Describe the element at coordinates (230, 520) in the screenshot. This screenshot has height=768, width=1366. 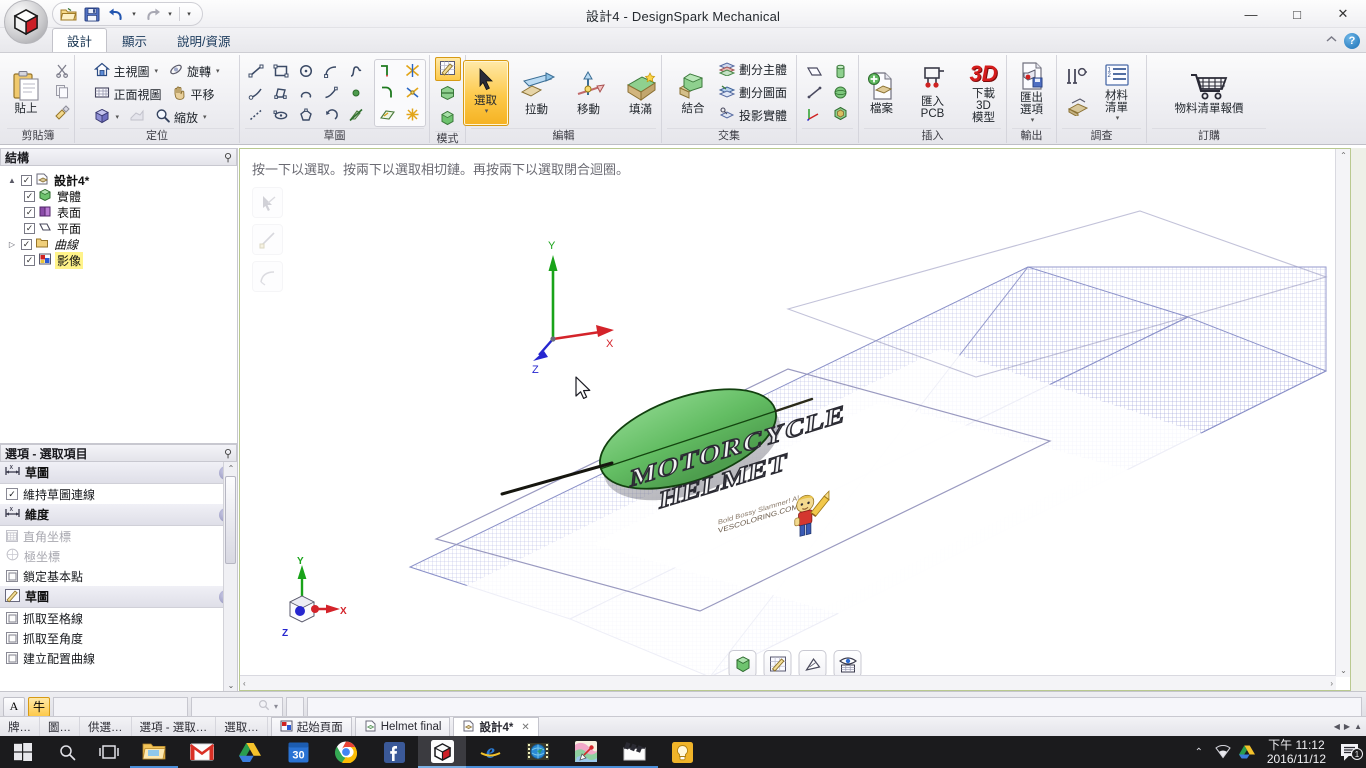
I see `options-scroll-thumb` at that location.